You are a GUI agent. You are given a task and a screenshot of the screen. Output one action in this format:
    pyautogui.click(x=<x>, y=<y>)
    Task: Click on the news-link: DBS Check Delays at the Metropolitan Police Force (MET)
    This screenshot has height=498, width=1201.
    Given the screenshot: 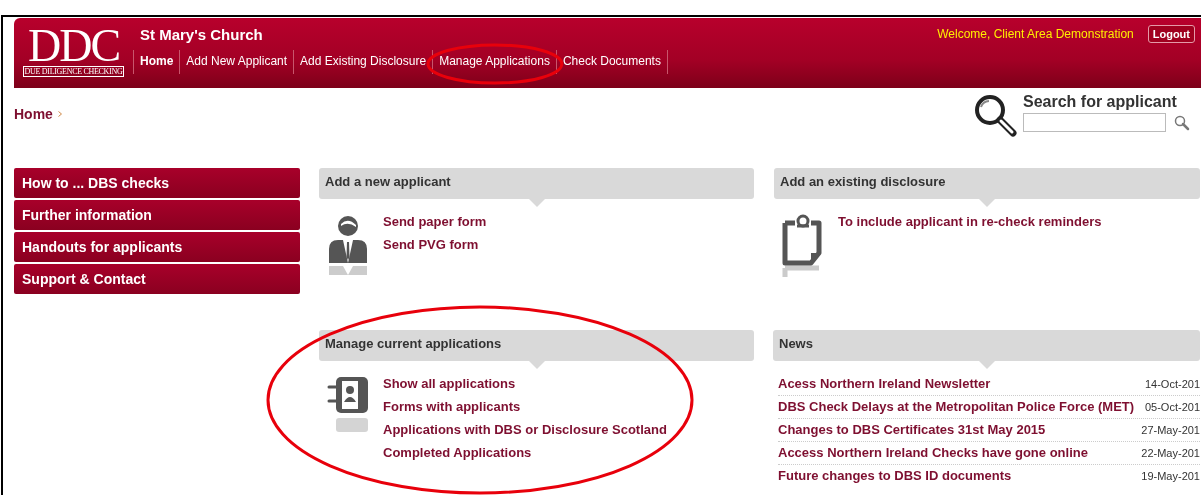 What is the action you would take?
    pyautogui.click(x=956, y=407)
    